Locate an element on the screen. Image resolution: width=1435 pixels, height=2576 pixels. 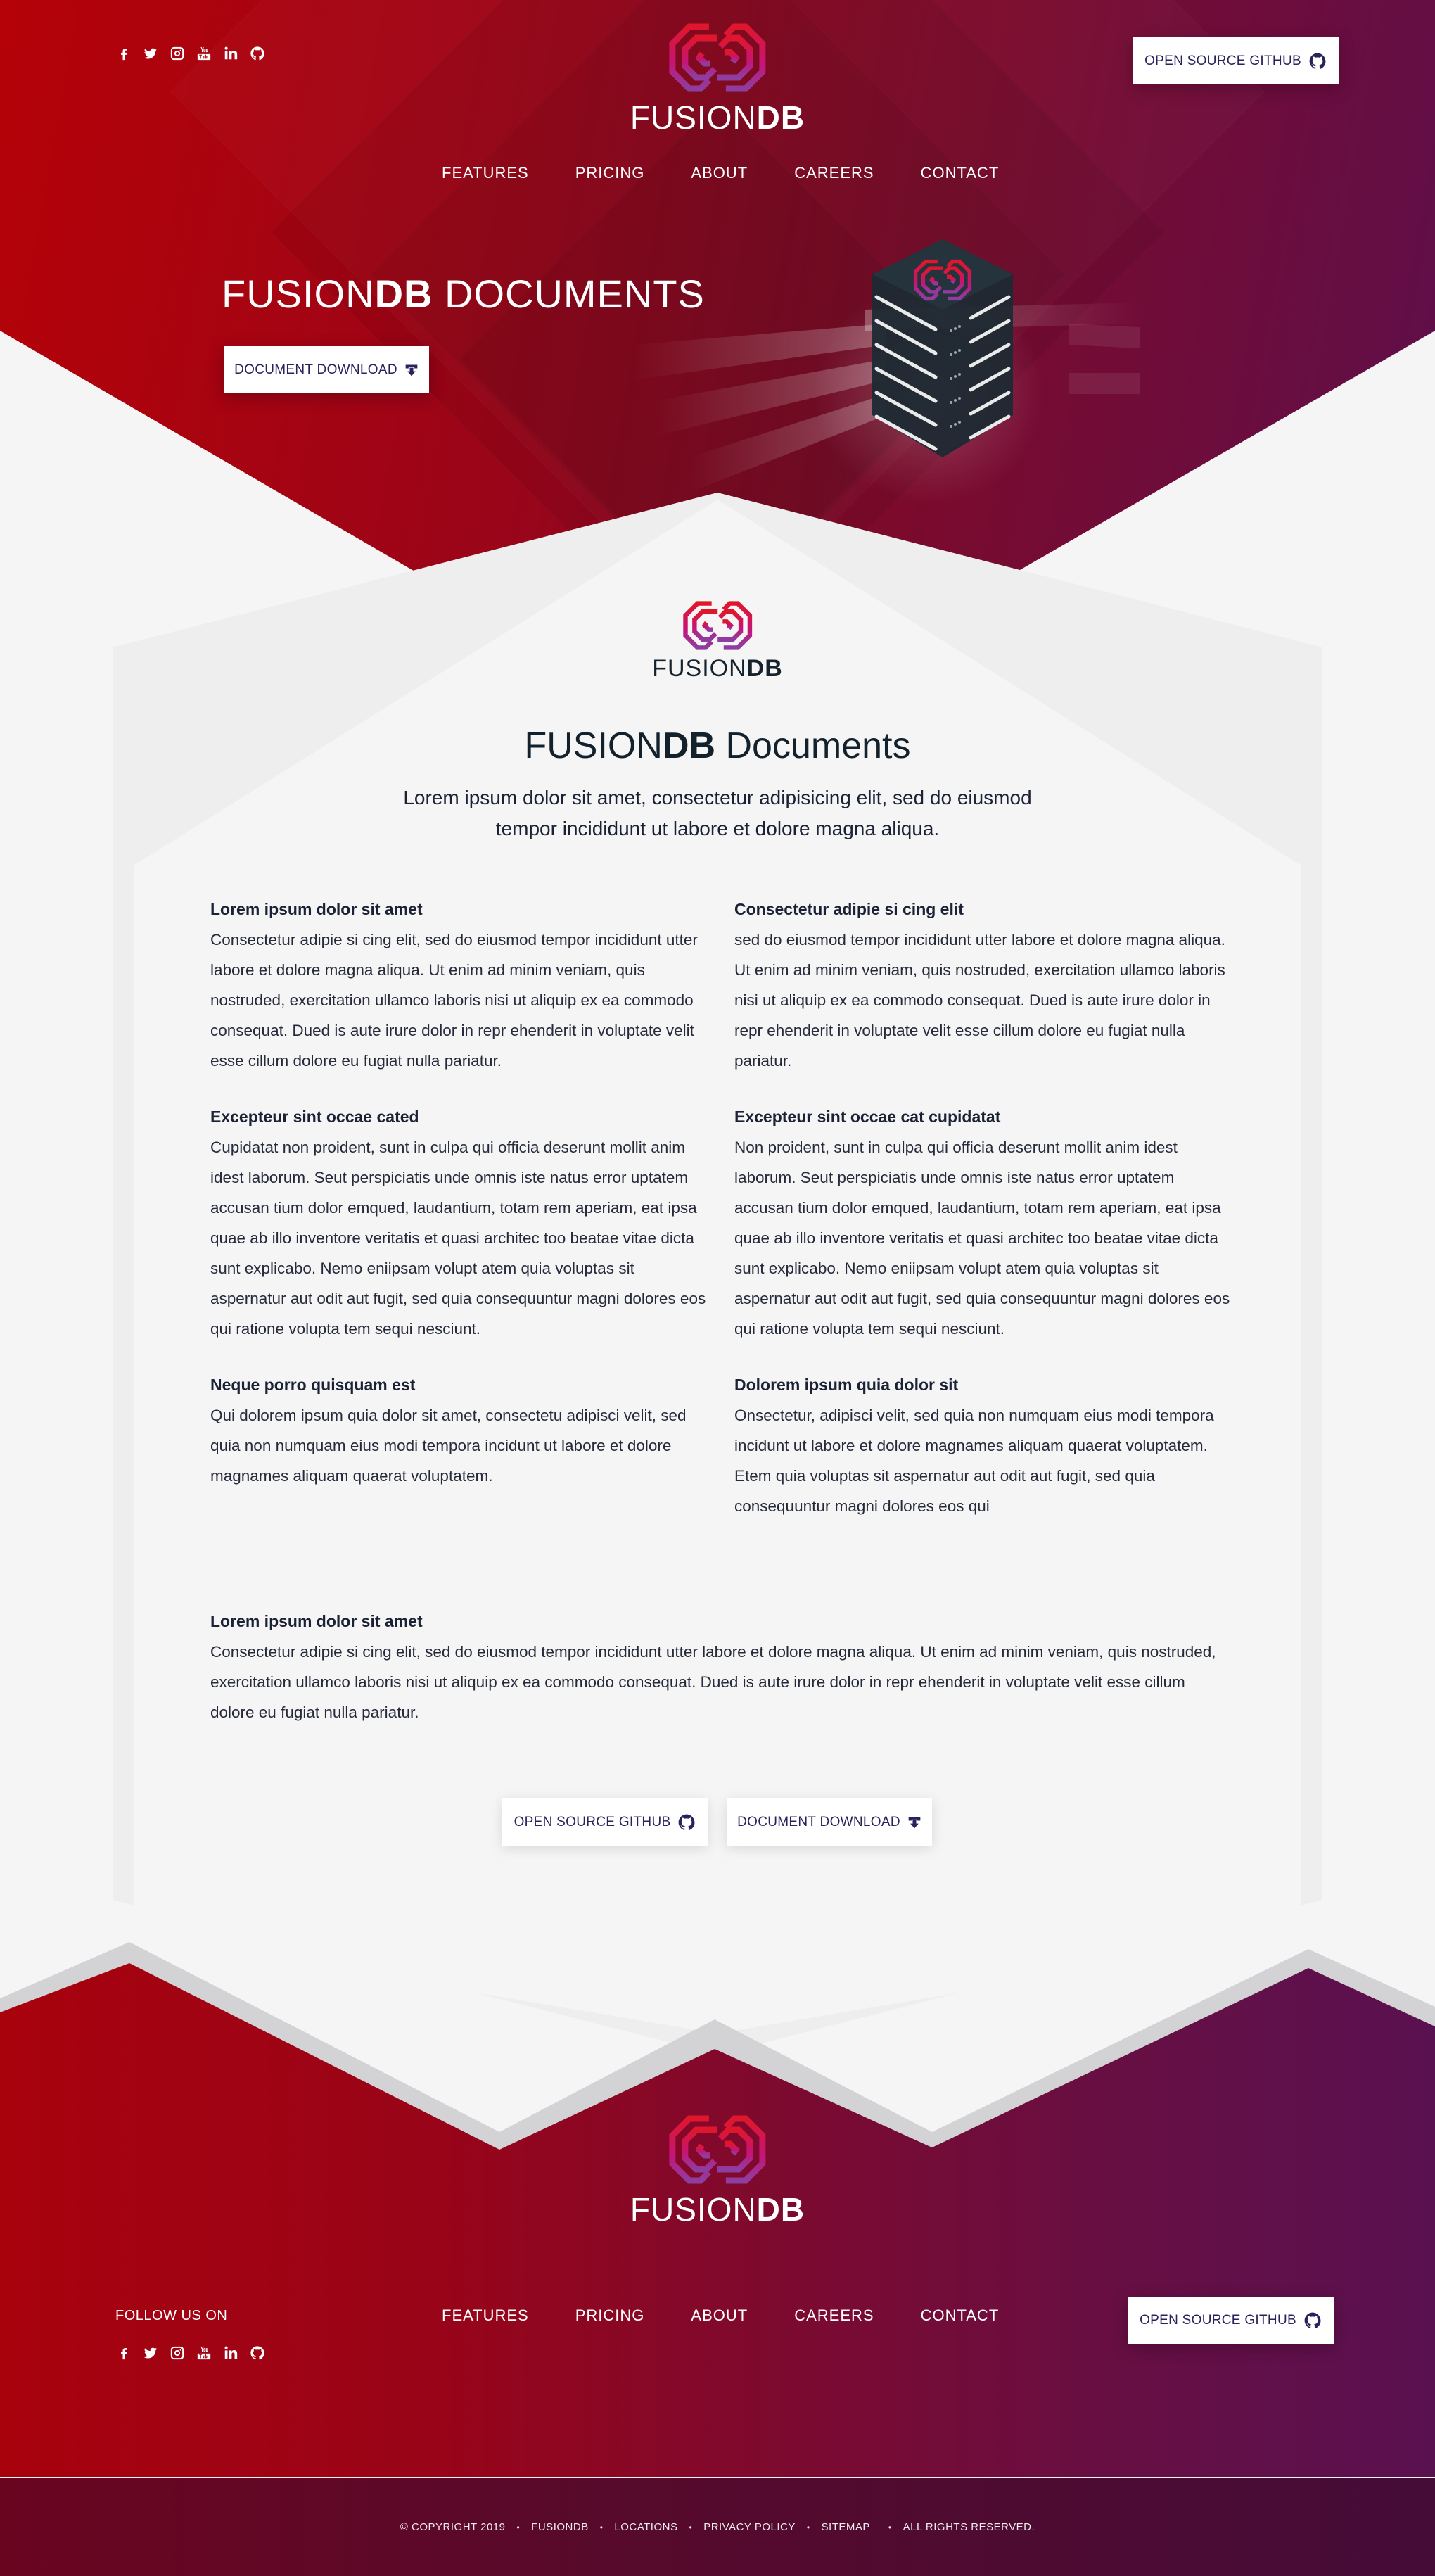
hero-download-button: DOCUMENT DOWNLOAD is located at coordinates (327, 369).